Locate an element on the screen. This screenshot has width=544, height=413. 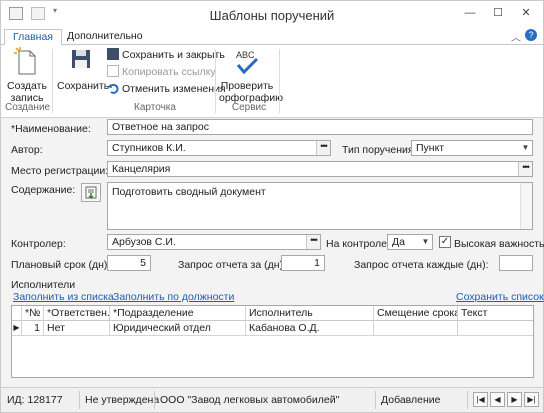
report-every-field is located at coordinates (516, 263).